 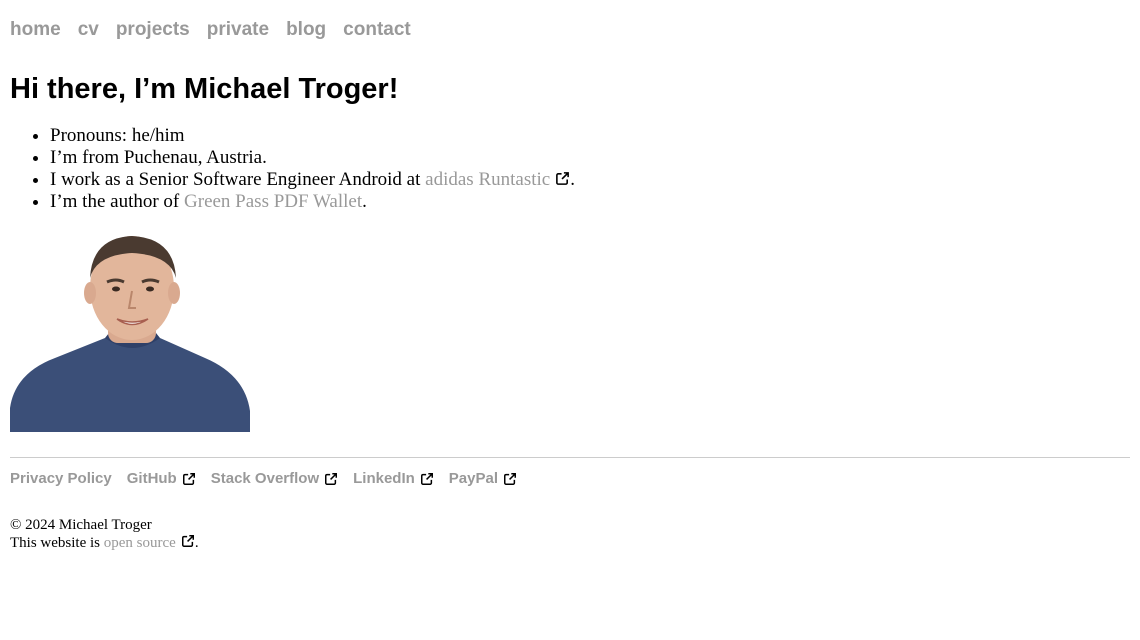 What do you see at coordinates (161, 479) in the screenshot?
I see `github-link: GitHub` at bounding box center [161, 479].